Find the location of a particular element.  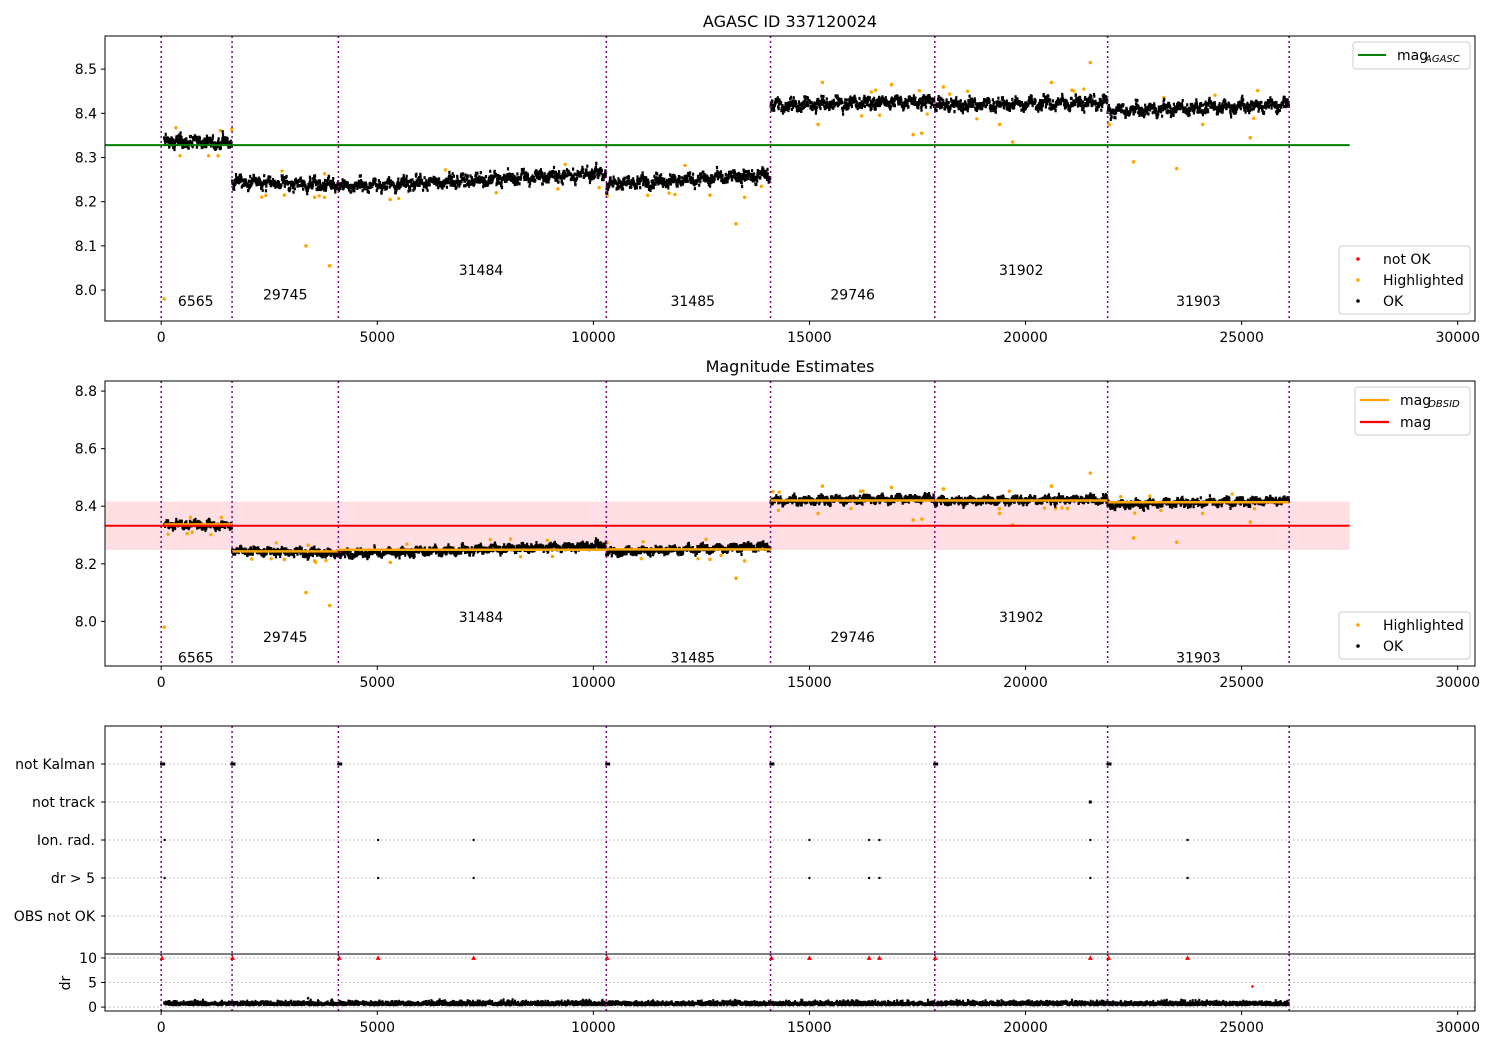

flag-row-label: not Kalman is located at coordinates (55, 765).